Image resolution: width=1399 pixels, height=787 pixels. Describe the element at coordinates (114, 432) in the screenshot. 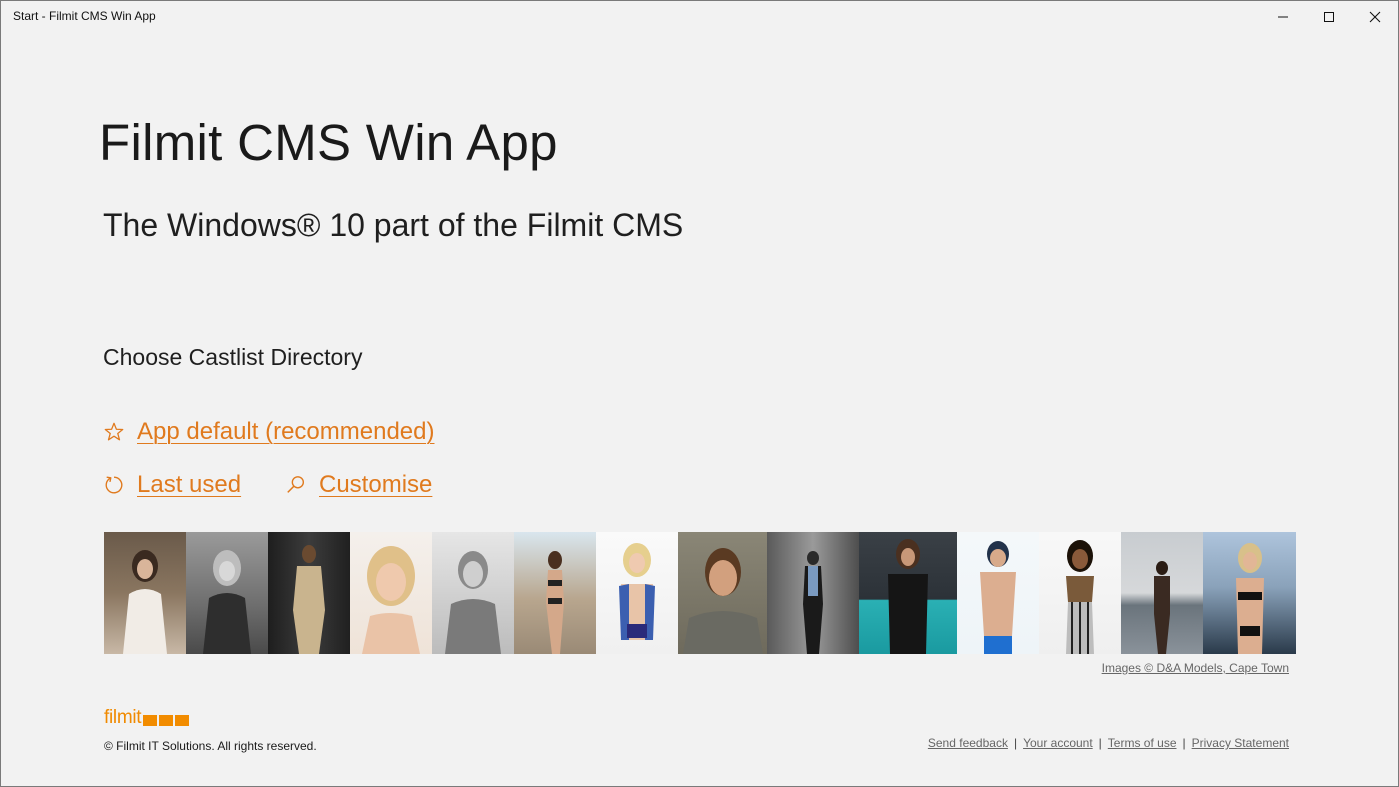

I see `star-icon` at that location.